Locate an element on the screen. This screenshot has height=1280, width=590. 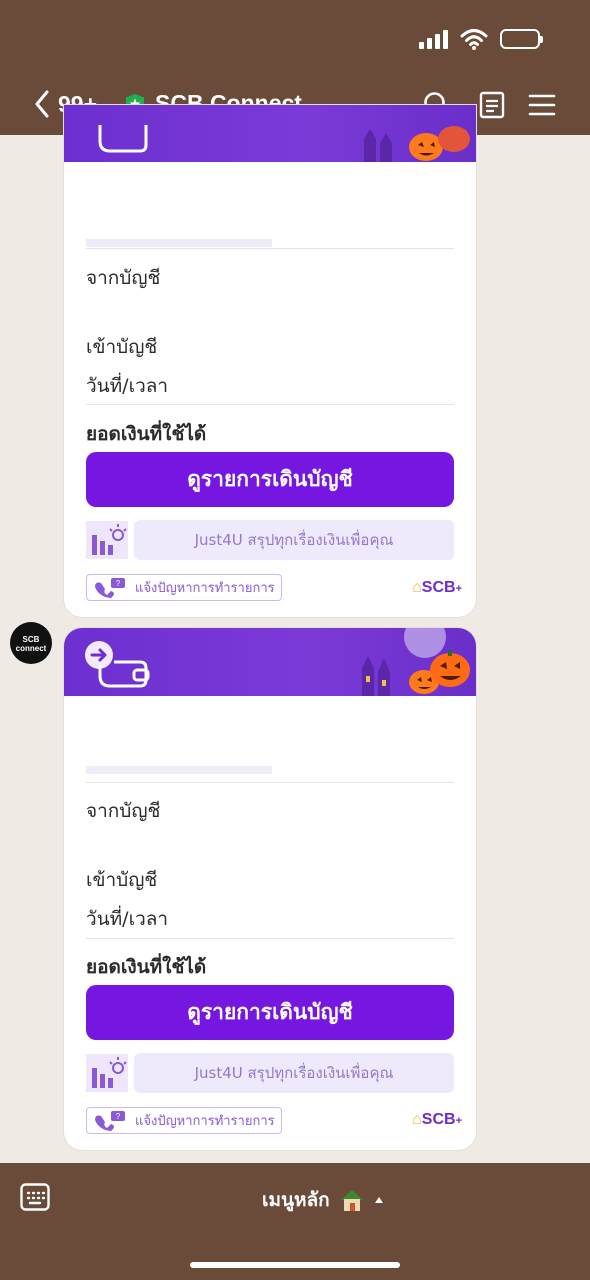
home-indicator is located at coordinates (295, 1265).